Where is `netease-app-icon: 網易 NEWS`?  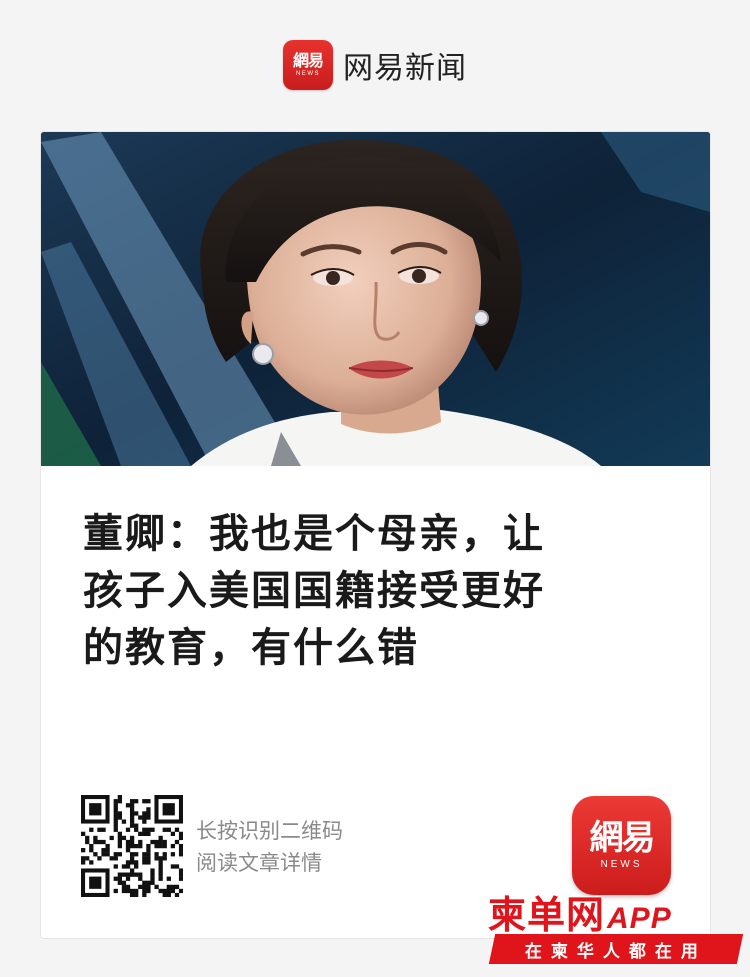
netease-app-icon: 網易 NEWS is located at coordinates (621, 845).